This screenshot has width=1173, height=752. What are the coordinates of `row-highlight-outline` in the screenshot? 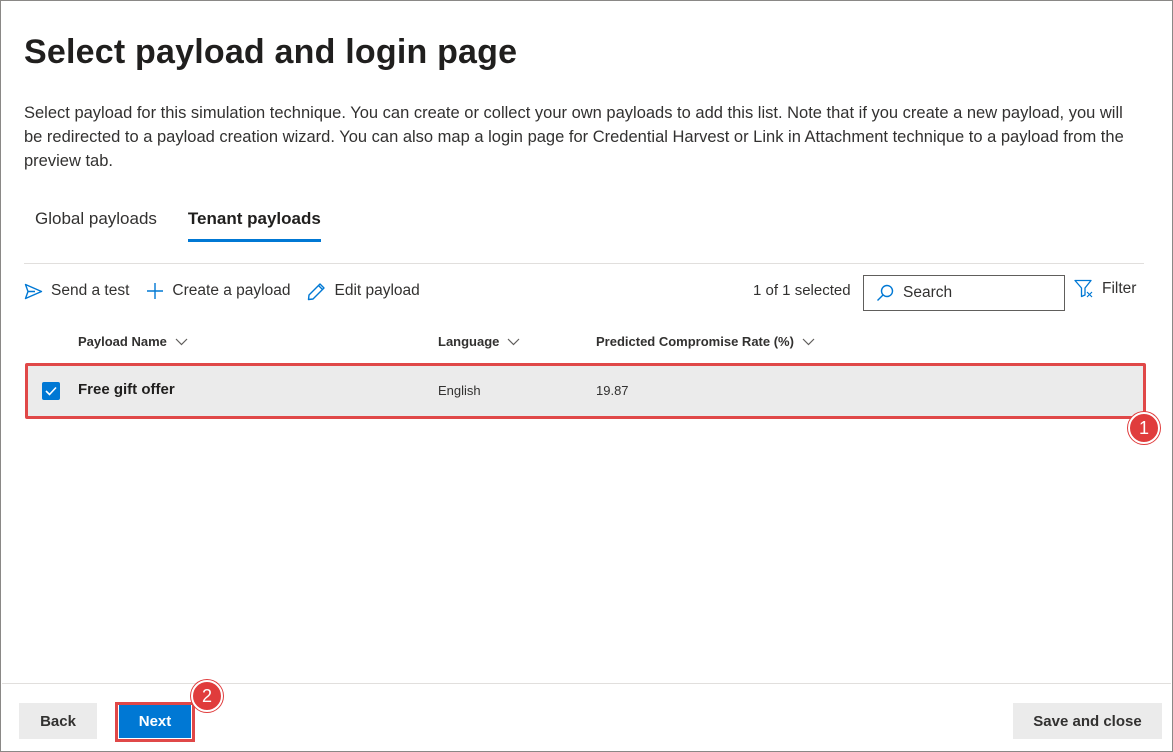 It's located at (585, 391).